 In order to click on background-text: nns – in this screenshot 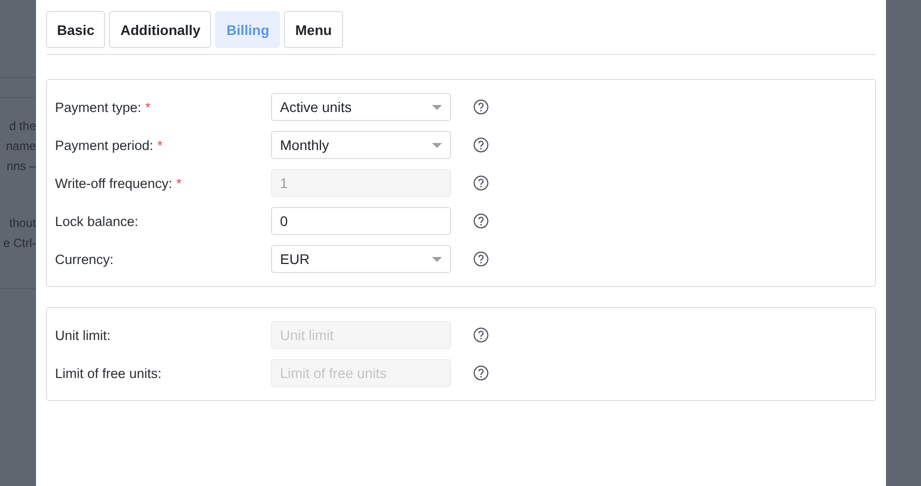, I will do `click(21, 166)`.